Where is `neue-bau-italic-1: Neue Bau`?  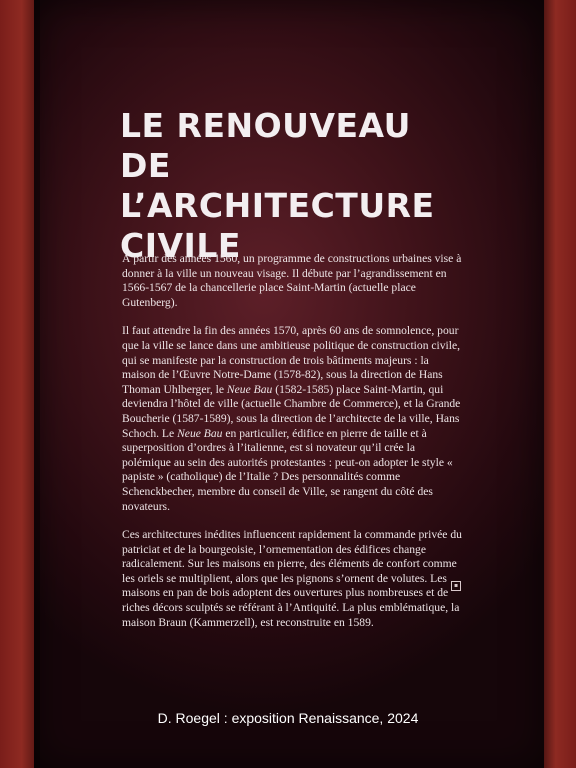
neue-bau-italic-1: Neue Bau is located at coordinates (249, 389).